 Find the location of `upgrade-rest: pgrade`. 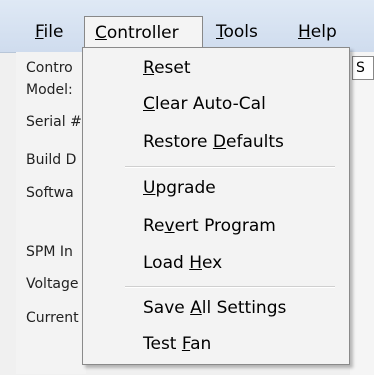

upgrade-rest: pgrade is located at coordinates (185, 188).